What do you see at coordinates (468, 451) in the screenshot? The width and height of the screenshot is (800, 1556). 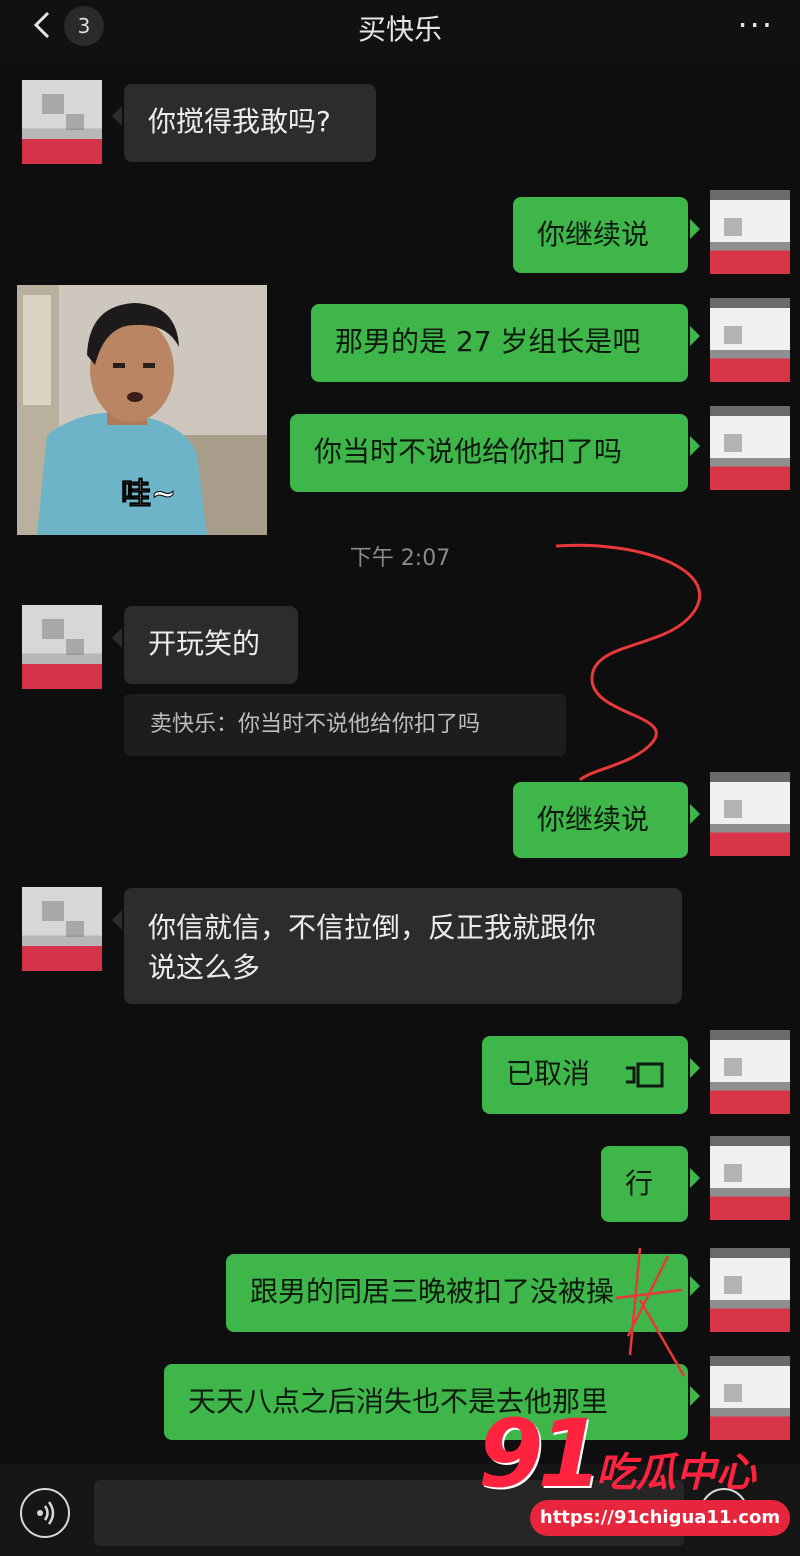 I see `message-text: 你当时不说他给你扣了吗` at bounding box center [468, 451].